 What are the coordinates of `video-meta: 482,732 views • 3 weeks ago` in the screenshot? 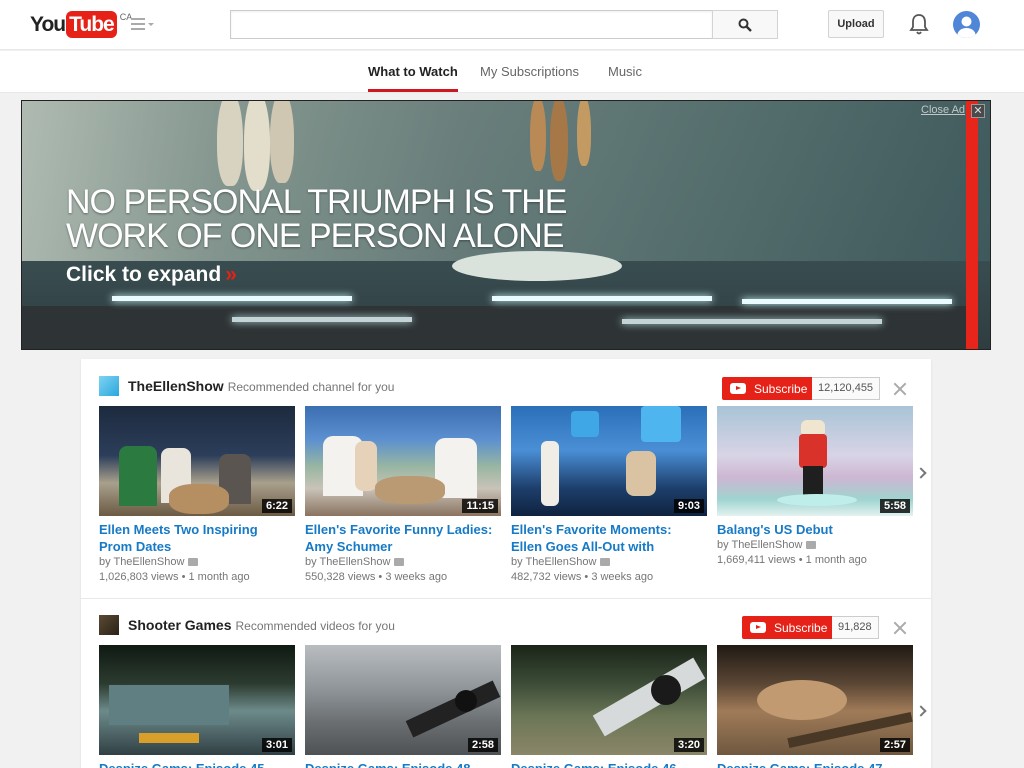 It's located at (582, 577).